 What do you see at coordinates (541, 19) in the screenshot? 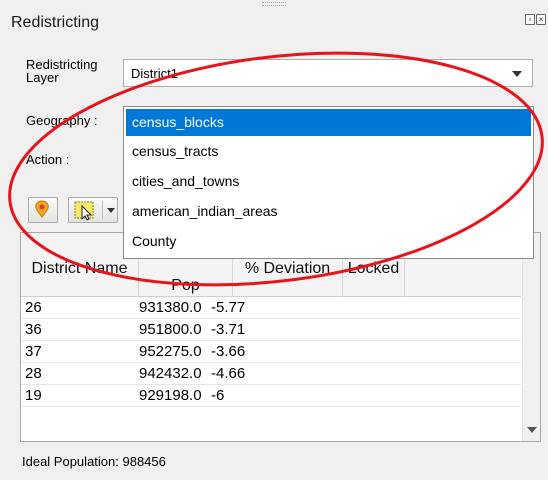
I see `close-icon: ×` at bounding box center [541, 19].